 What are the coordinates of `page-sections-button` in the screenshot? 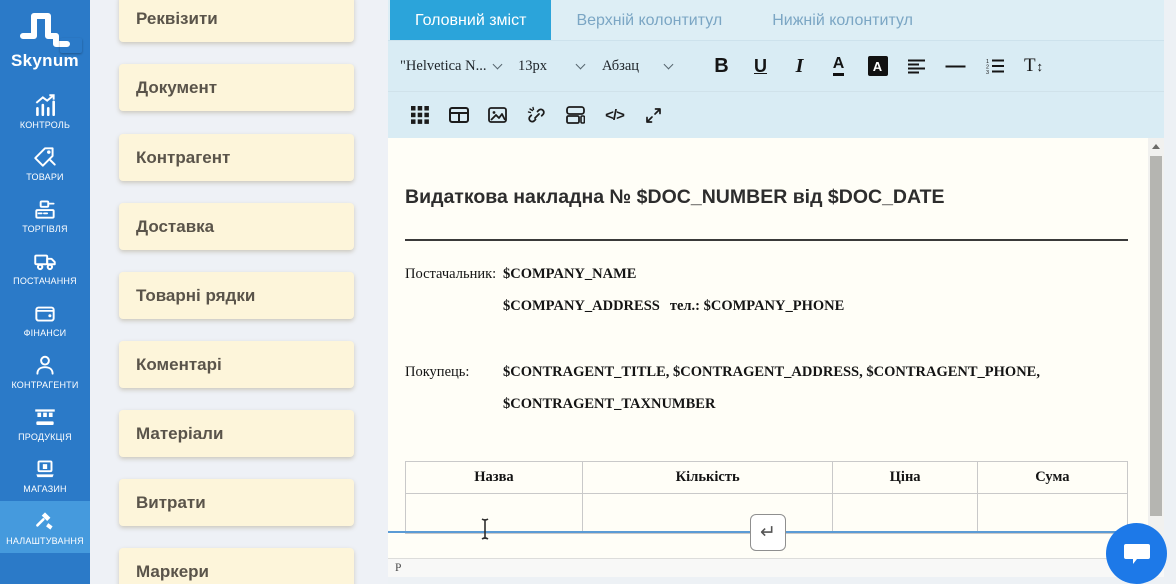 It's located at (575, 115).